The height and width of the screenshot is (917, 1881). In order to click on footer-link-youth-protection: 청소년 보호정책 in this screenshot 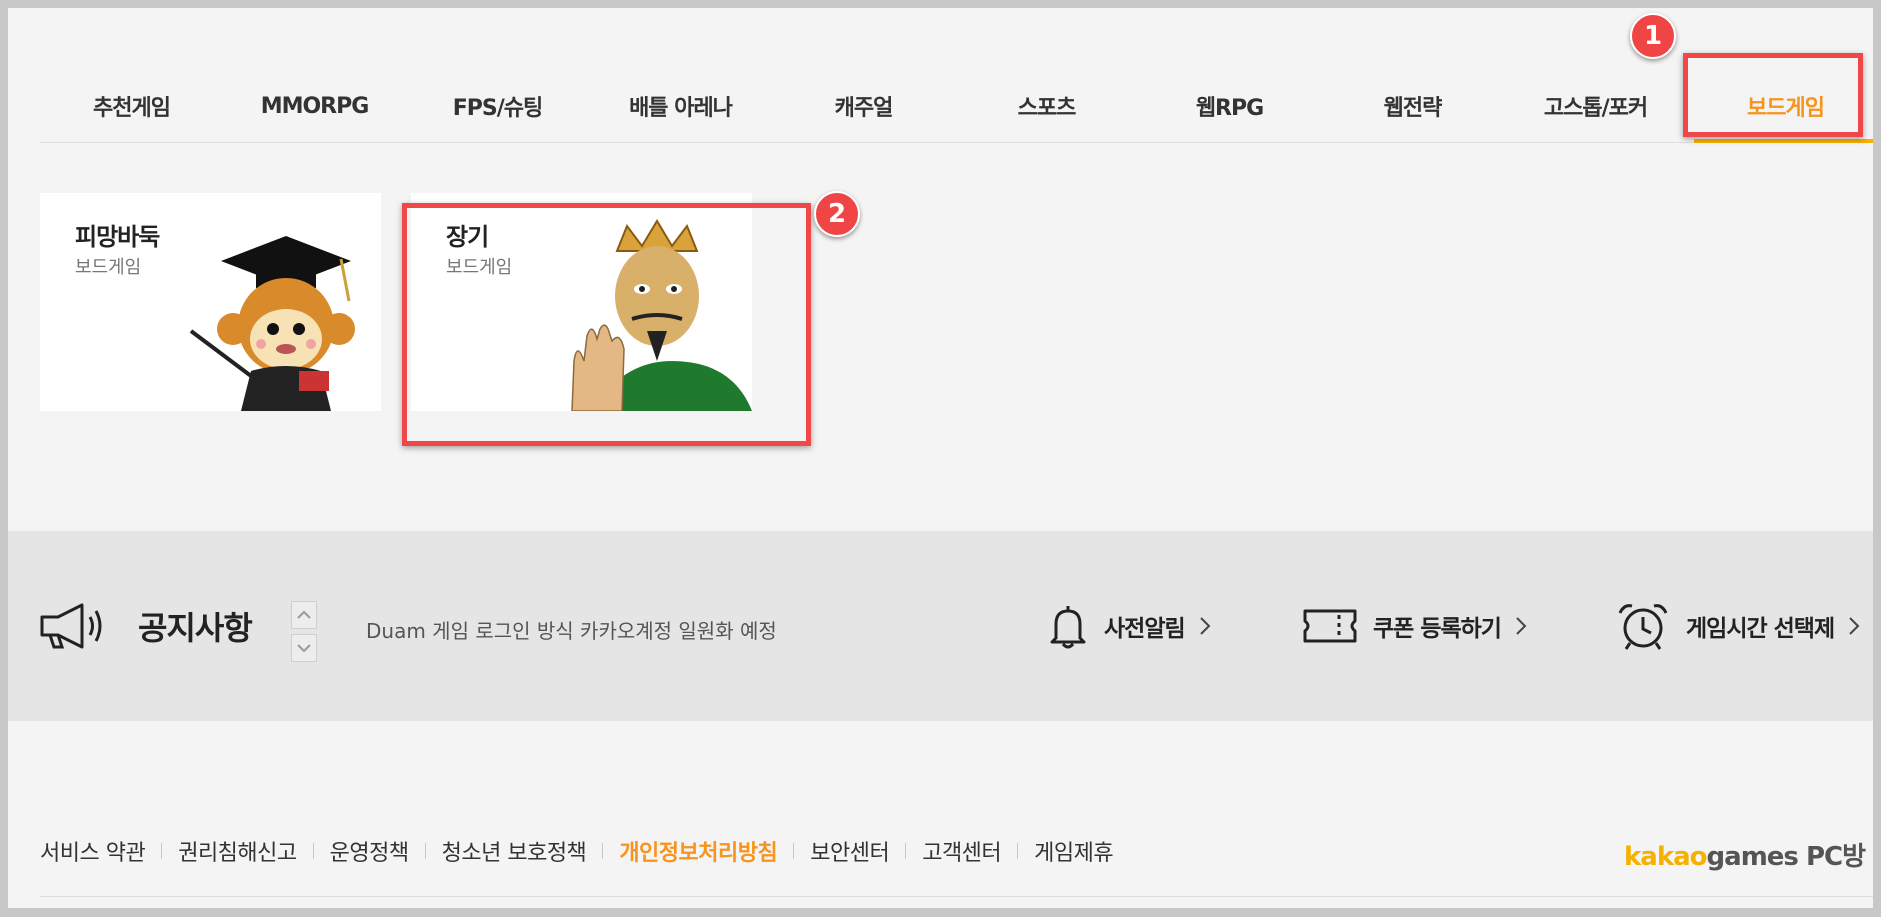, I will do `click(514, 851)`.